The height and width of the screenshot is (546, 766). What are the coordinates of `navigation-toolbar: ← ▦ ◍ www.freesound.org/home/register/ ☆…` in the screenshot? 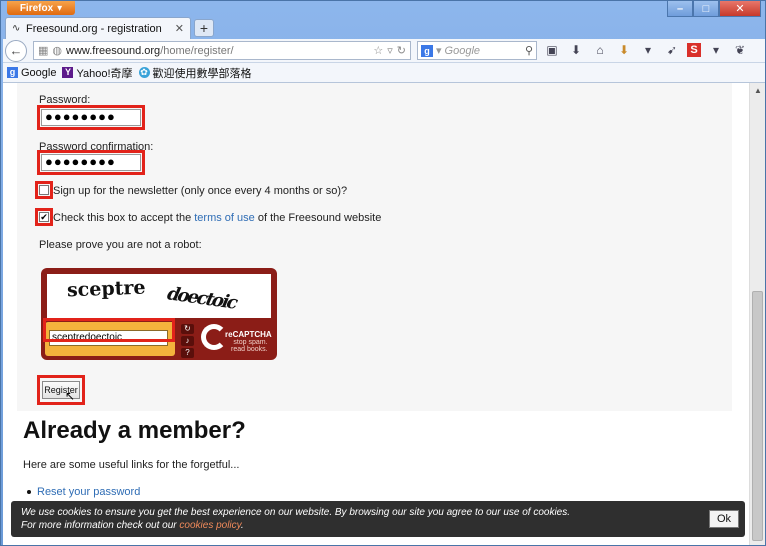 It's located at (384, 51).